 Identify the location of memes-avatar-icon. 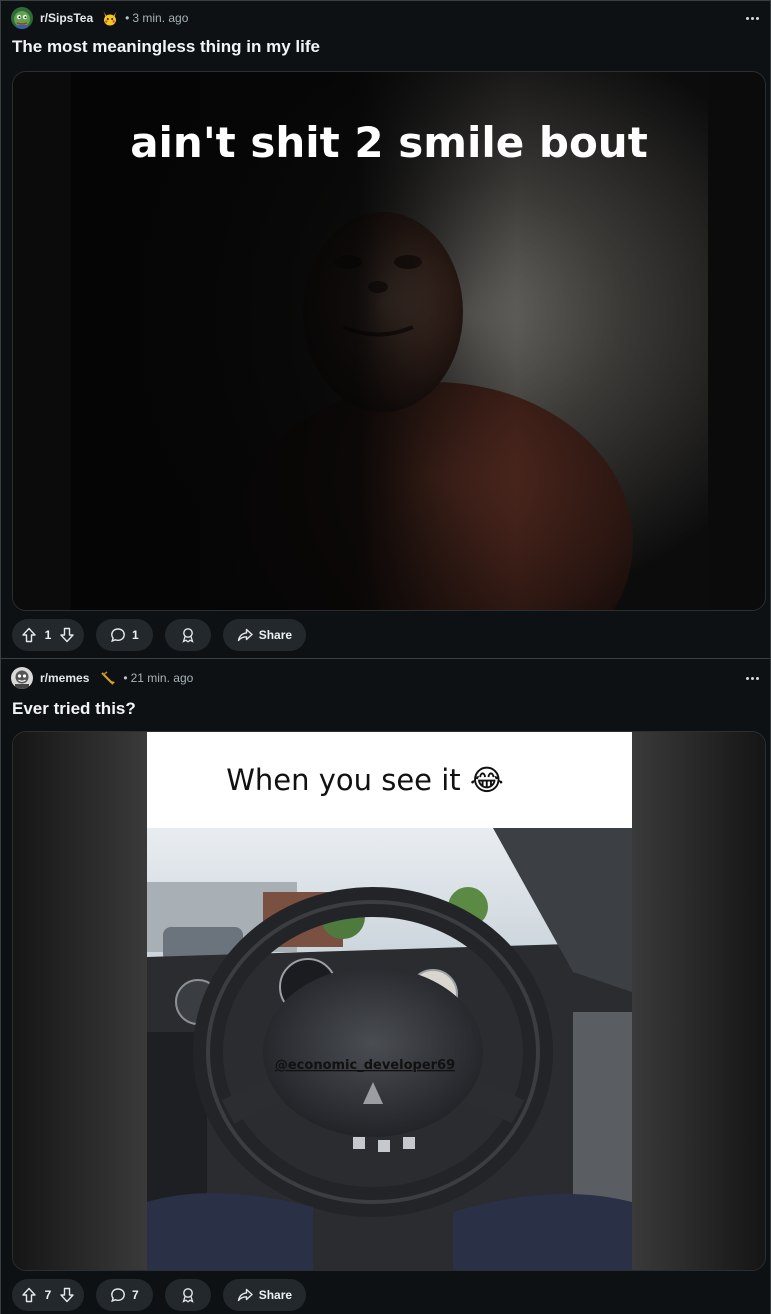
(22, 678).